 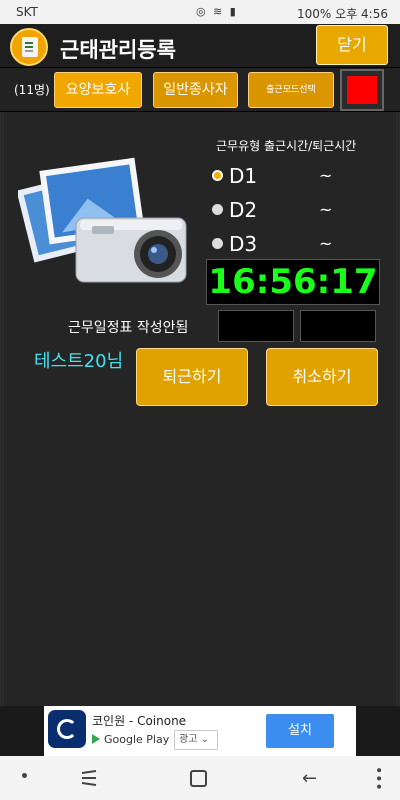 I want to click on radio-selected-icon, so click(x=217, y=175).